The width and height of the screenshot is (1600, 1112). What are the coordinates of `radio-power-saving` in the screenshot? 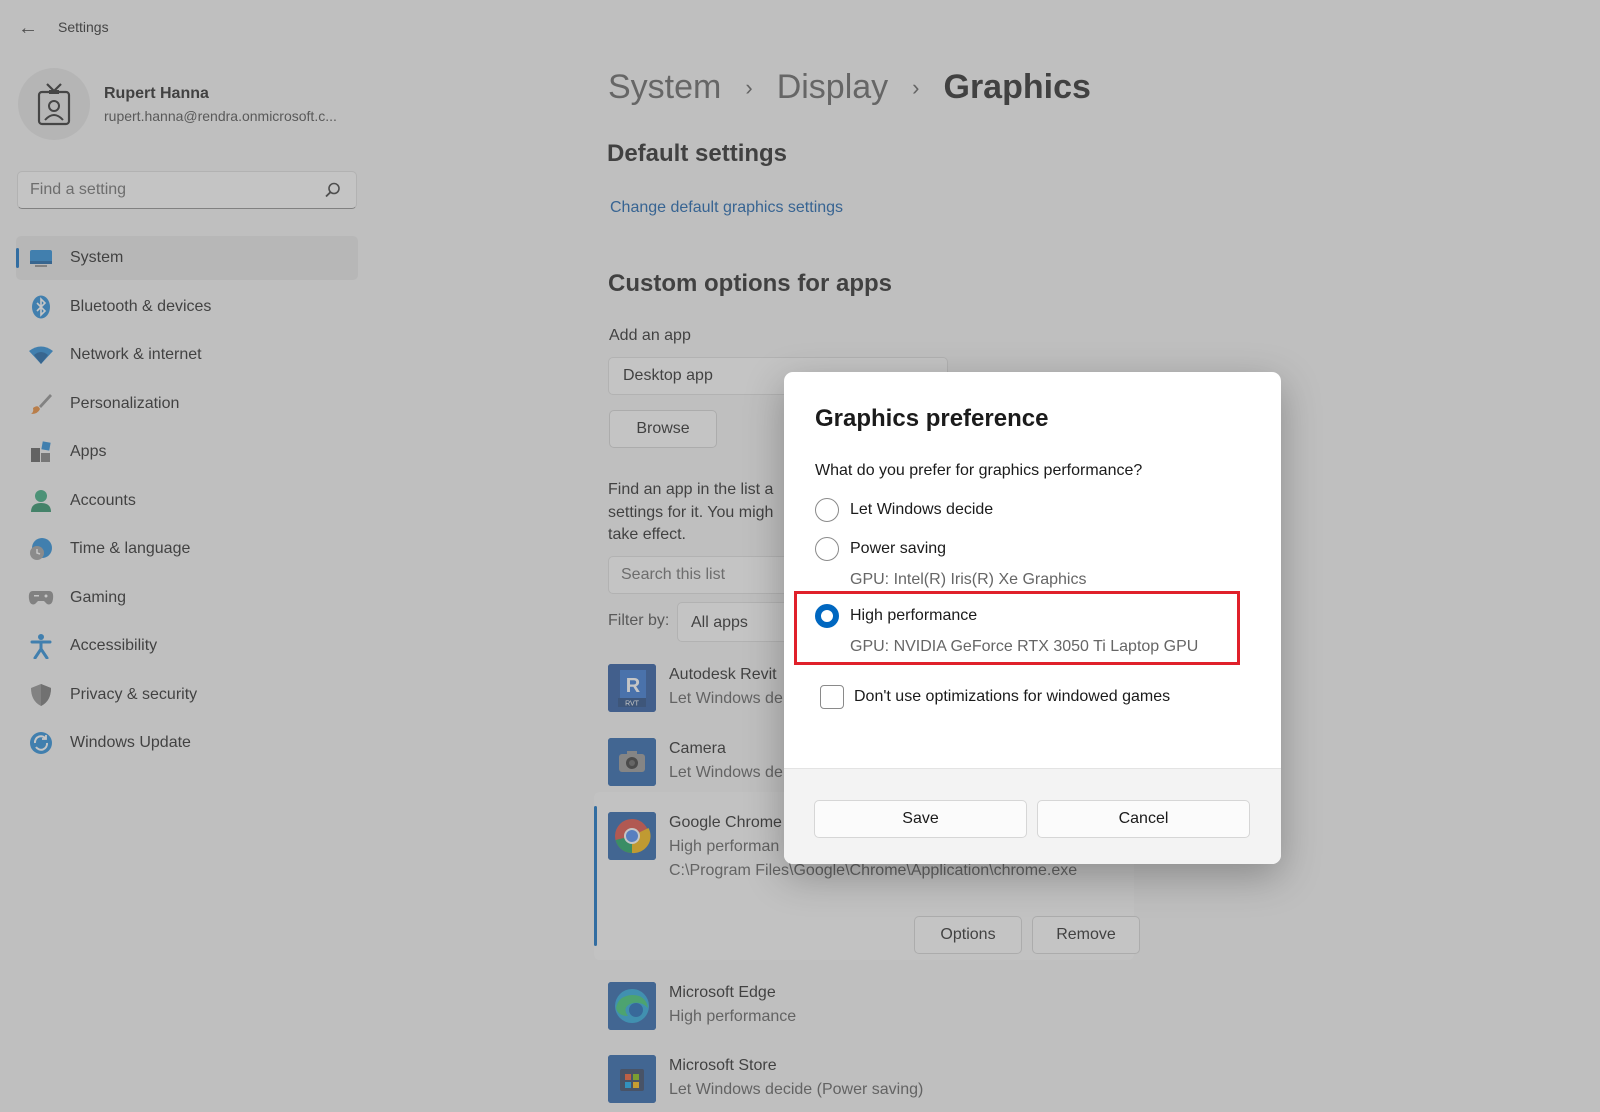 It's located at (827, 549).